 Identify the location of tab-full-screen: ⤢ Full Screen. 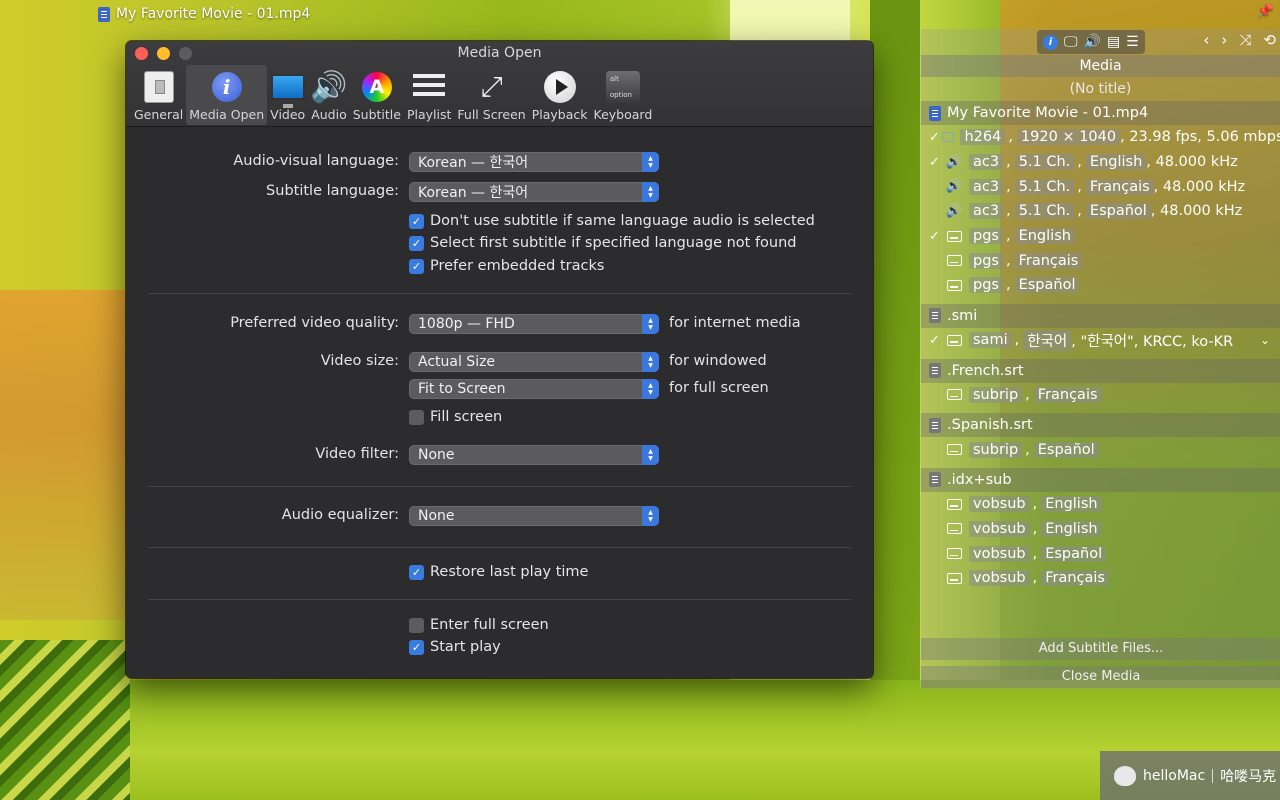
(491, 95).